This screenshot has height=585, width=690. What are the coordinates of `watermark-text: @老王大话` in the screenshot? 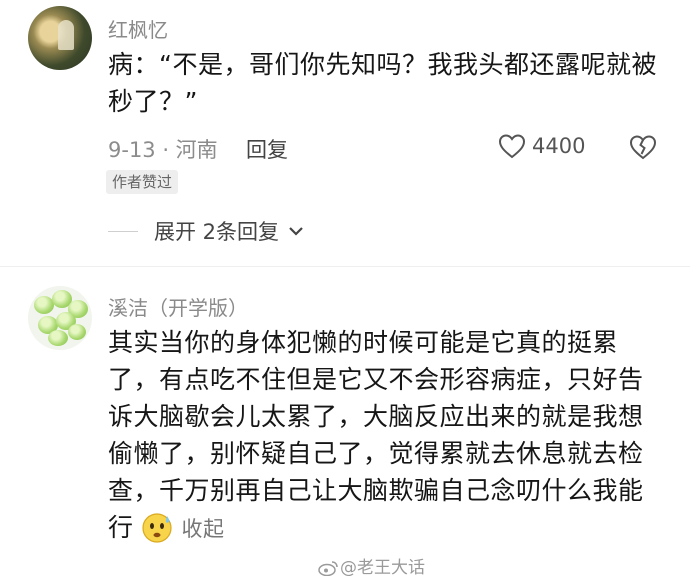 It's located at (382, 568).